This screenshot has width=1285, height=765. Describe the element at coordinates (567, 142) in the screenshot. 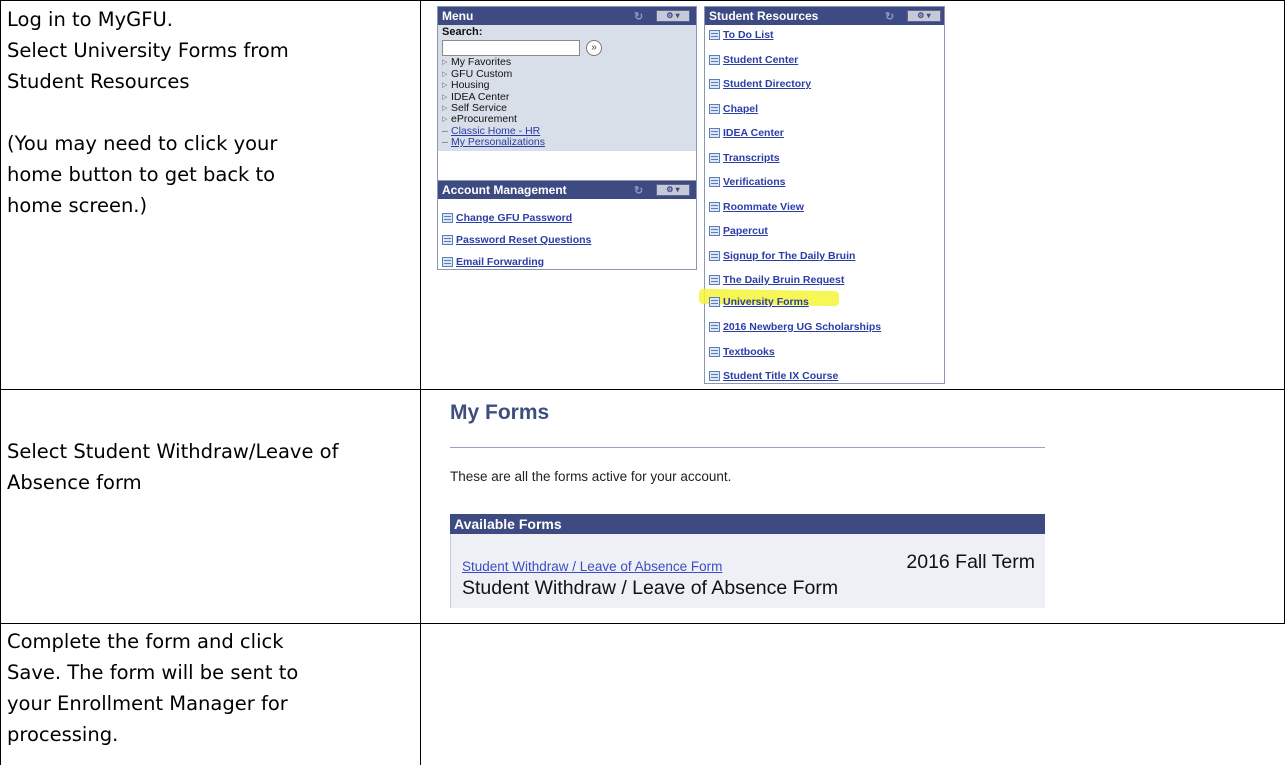

I see `menu-link-my-personalizations: – My Personalizations` at that location.